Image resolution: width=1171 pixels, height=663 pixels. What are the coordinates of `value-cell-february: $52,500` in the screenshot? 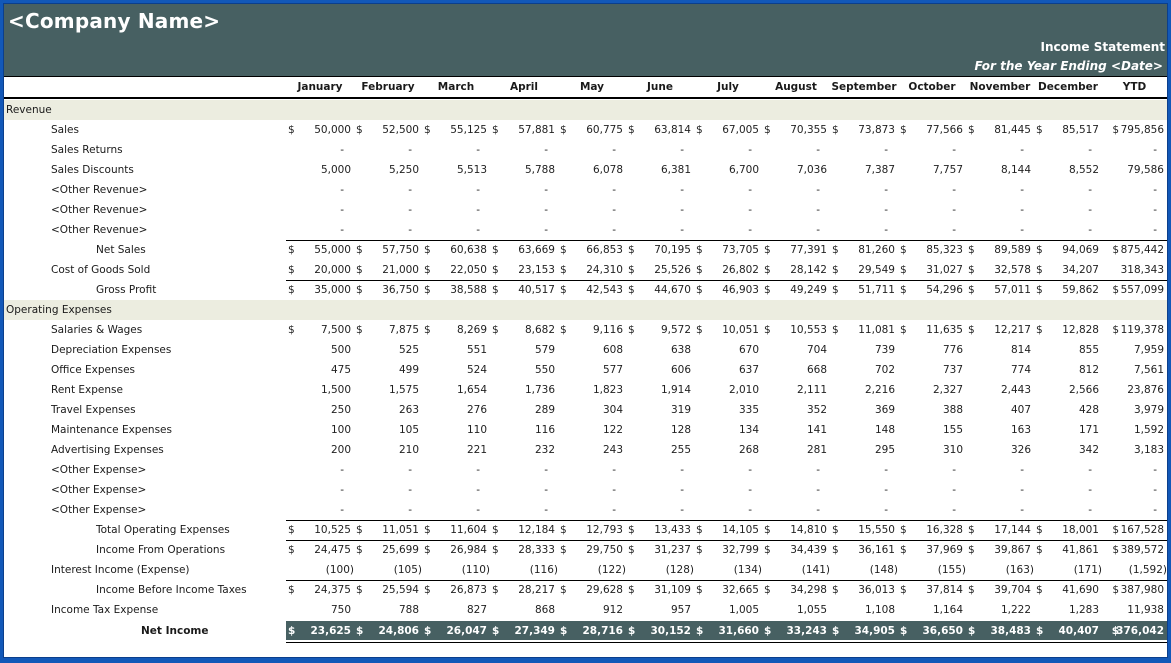 It's located at (388, 131).